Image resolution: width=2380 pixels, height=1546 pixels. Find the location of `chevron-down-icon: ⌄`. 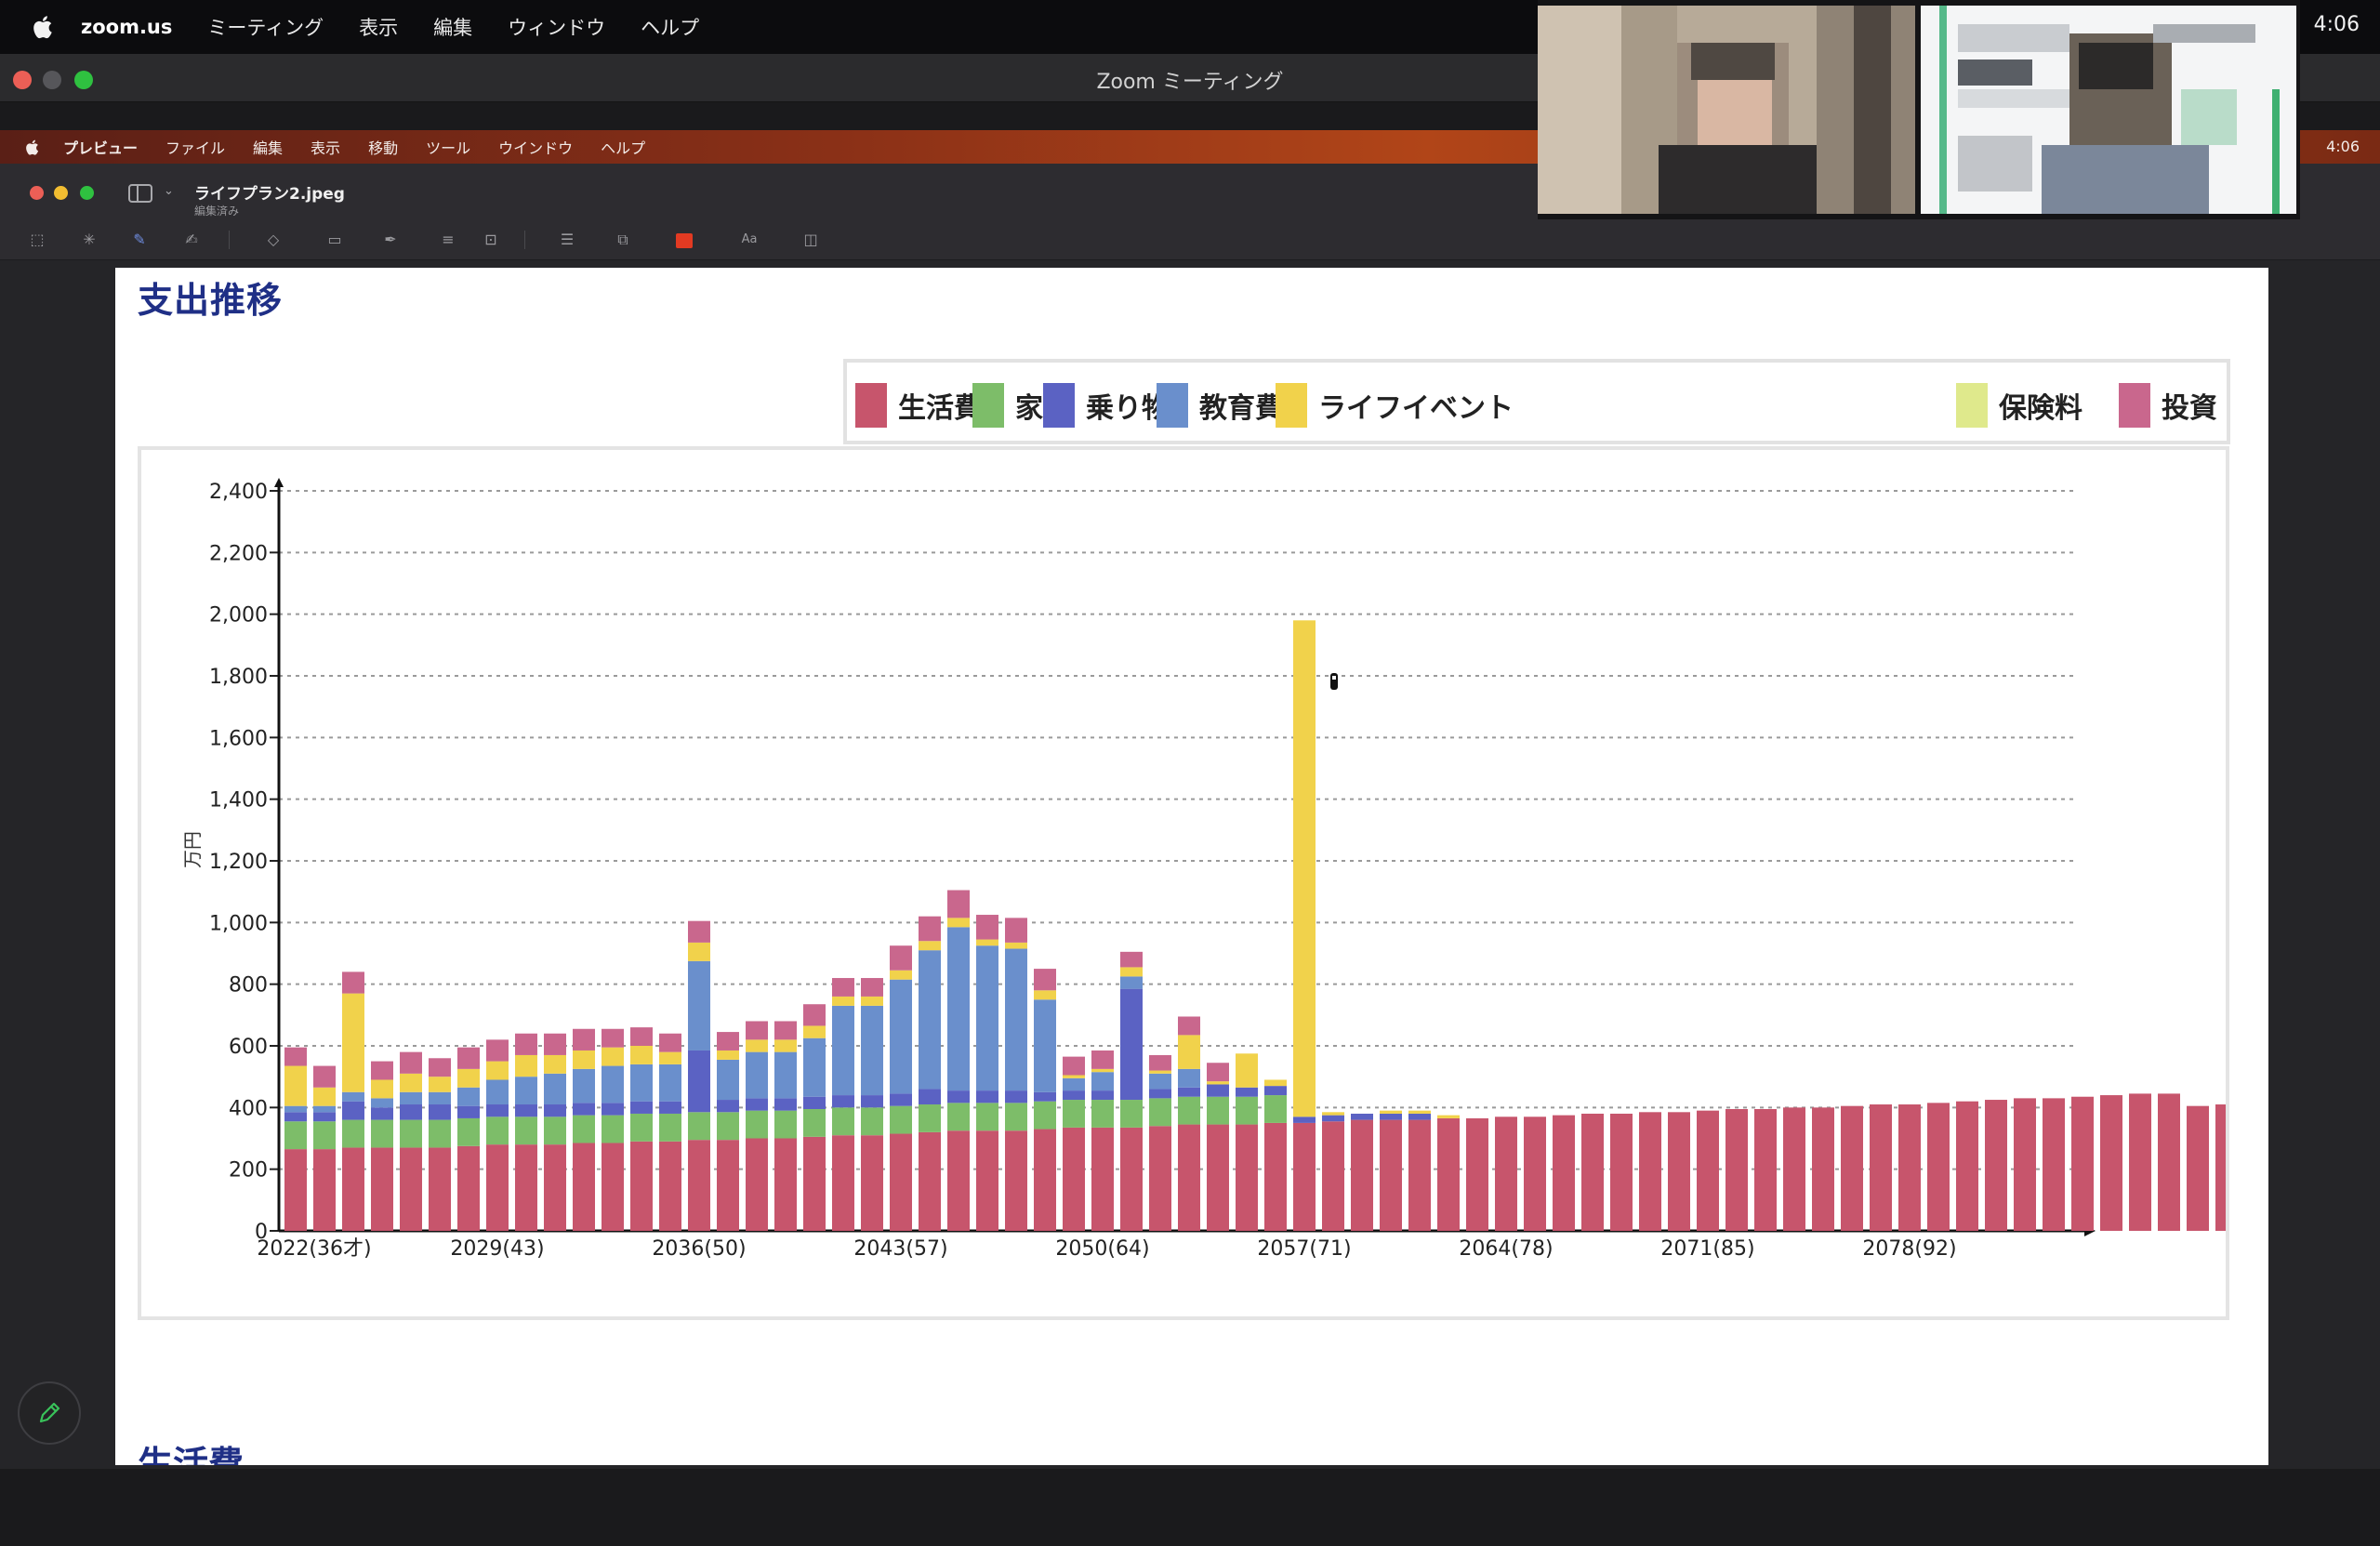

chevron-down-icon: ⌄ is located at coordinates (169, 191).